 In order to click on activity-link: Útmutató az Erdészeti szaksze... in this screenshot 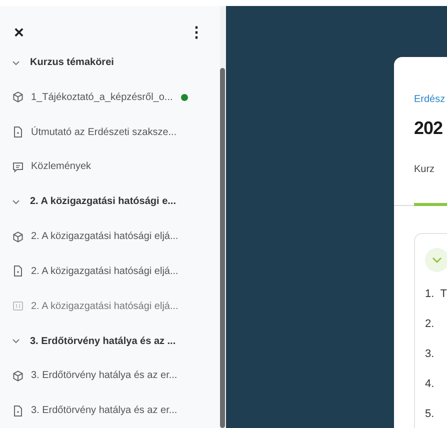, I will do `click(104, 132)`.